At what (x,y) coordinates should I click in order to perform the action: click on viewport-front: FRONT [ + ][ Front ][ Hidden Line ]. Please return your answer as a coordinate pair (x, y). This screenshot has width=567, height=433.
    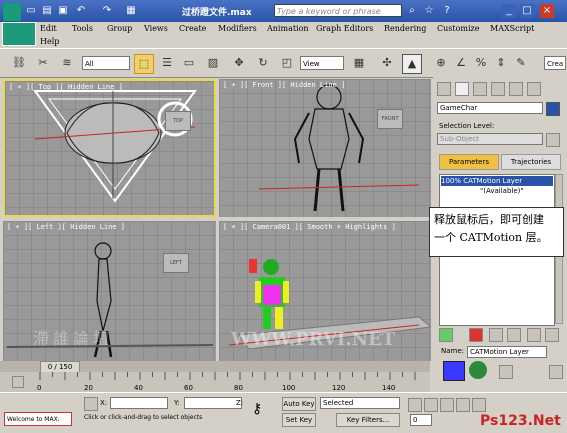
    Looking at the image, I should click on (325, 148).